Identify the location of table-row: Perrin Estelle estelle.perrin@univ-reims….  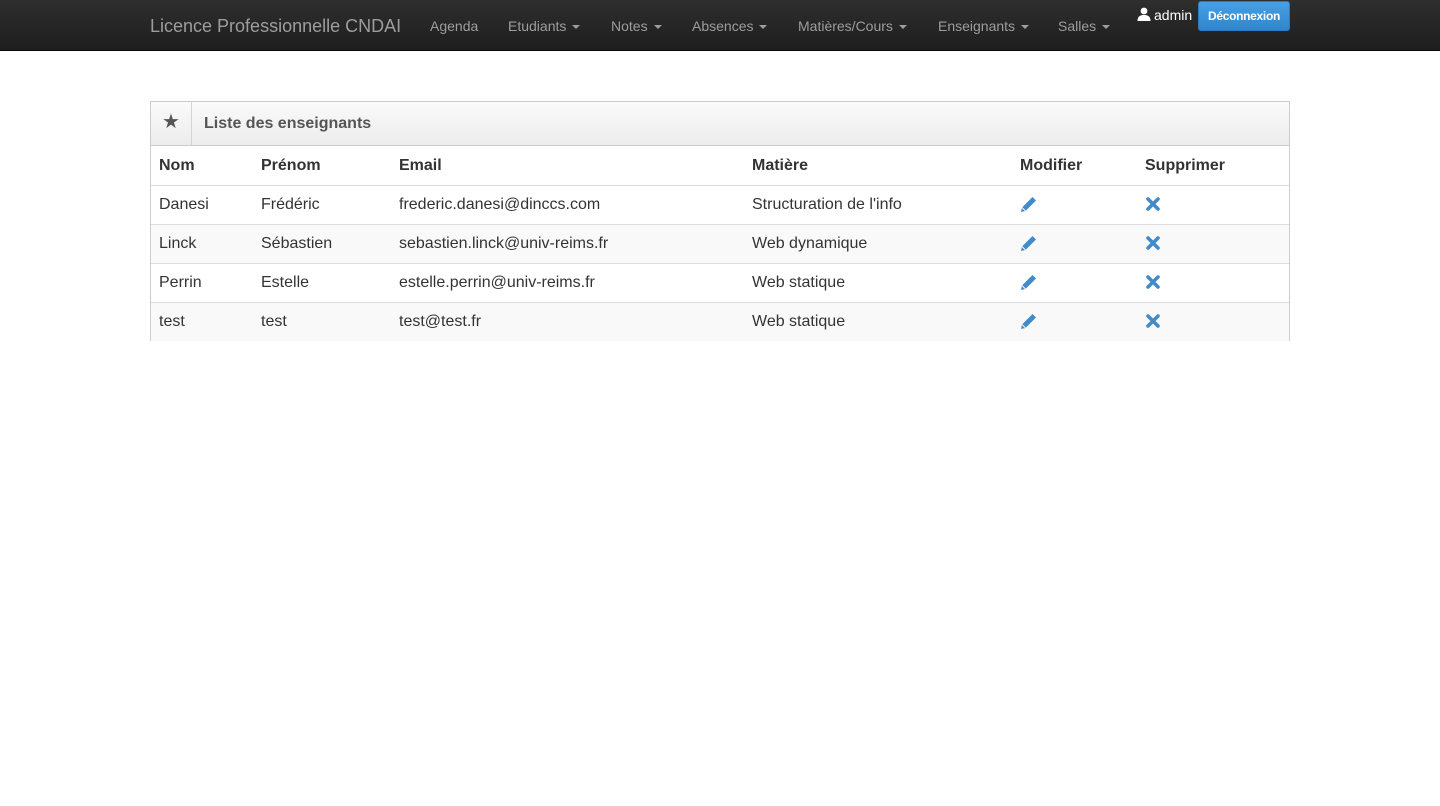
(720, 283).